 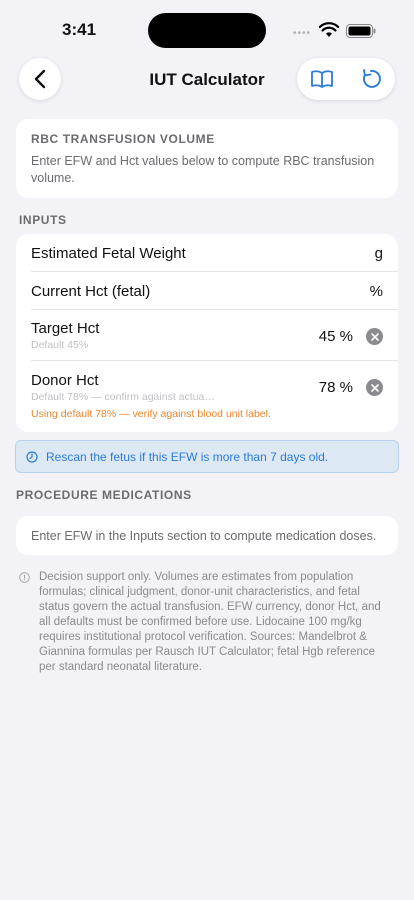 What do you see at coordinates (207, 297) in the screenshot?
I see `current-hct-field: Current Hct (fetal) %` at bounding box center [207, 297].